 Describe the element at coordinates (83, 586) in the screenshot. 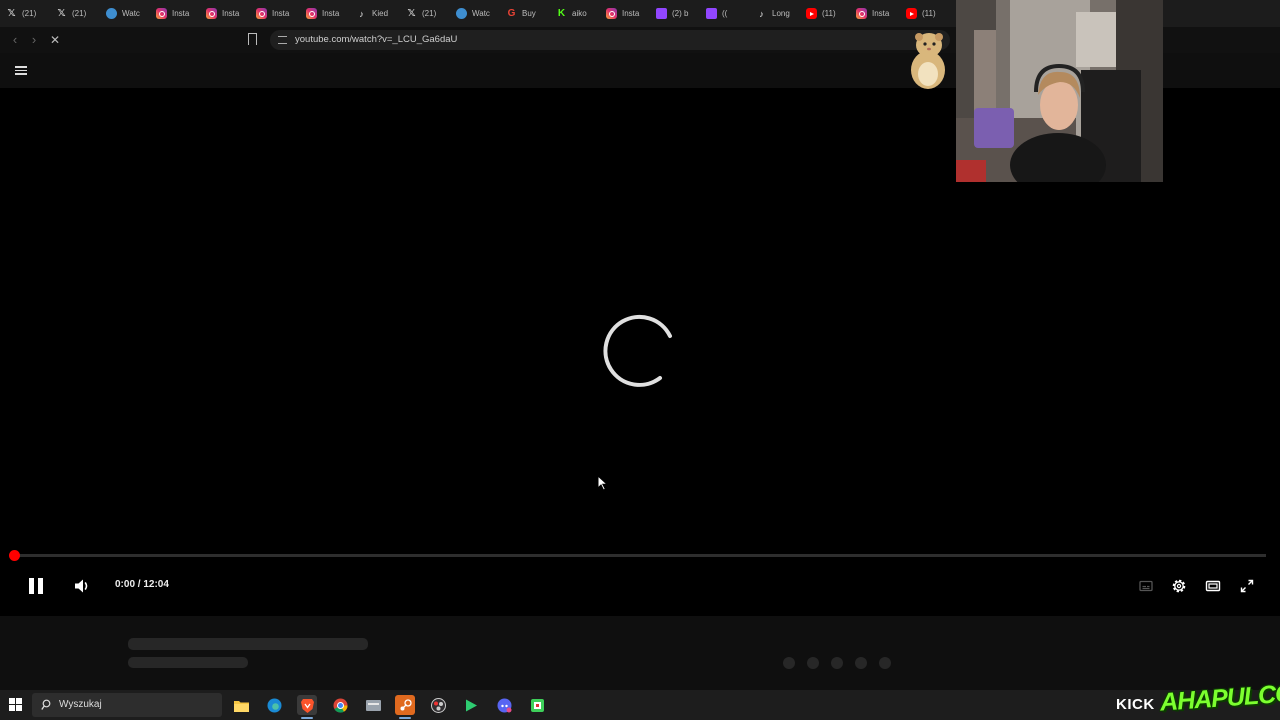

I see `volume-icon` at that location.